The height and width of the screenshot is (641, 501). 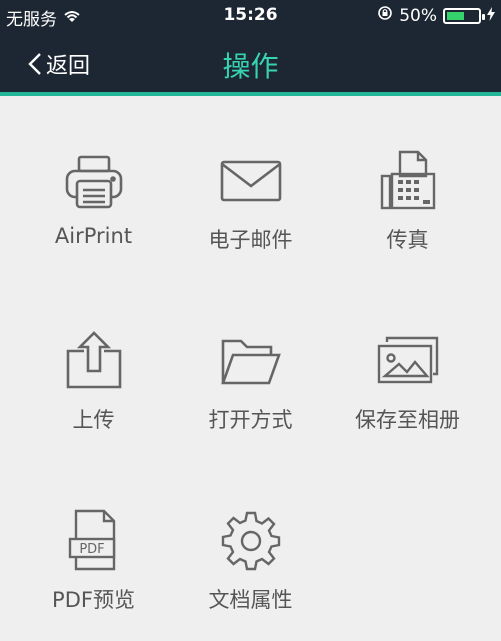 What do you see at coordinates (251, 181) in the screenshot?
I see `mail-icon` at bounding box center [251, 181].